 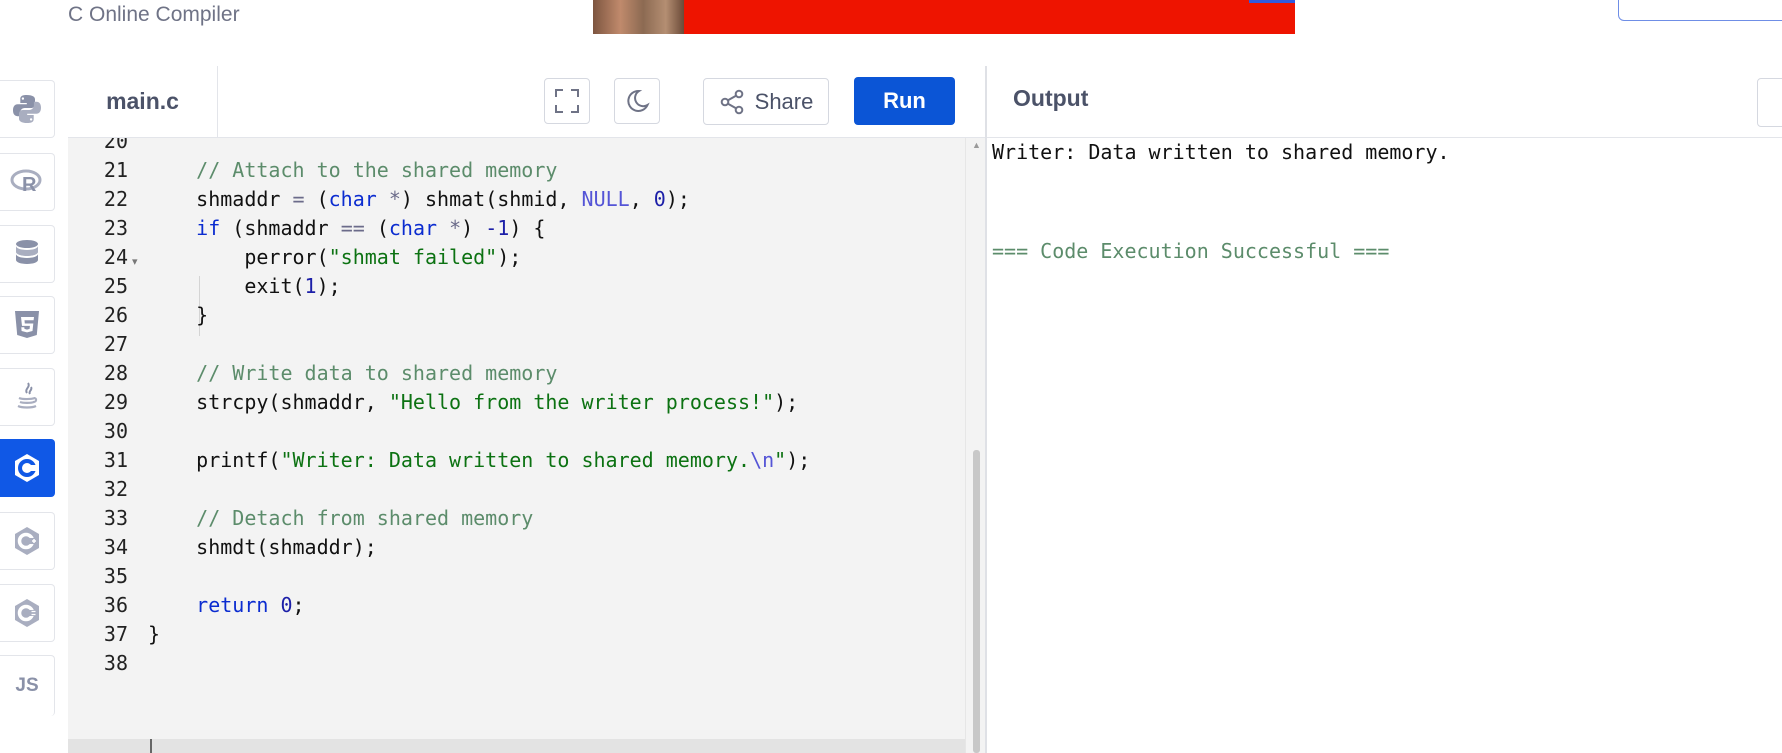 I want to click on editor-toolbar: main.c Share Run, so click(x=526, y=102).